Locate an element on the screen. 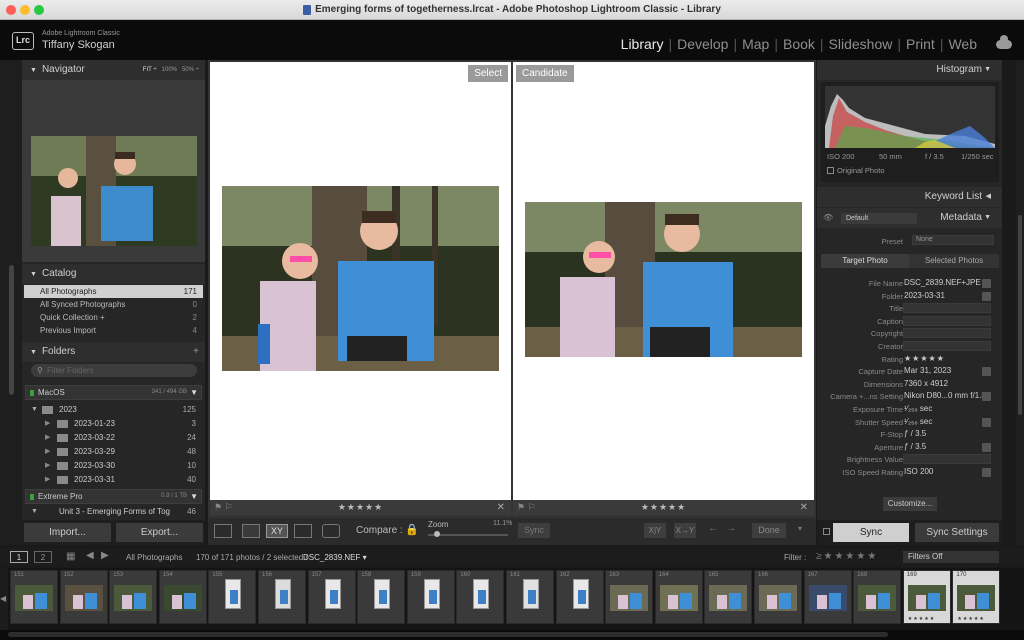 Image resolution: width=1024 pixels, height=640 pixels. metadata-field-value: DSC_2839.NEF+JPE is located at coordinates (942, 282).